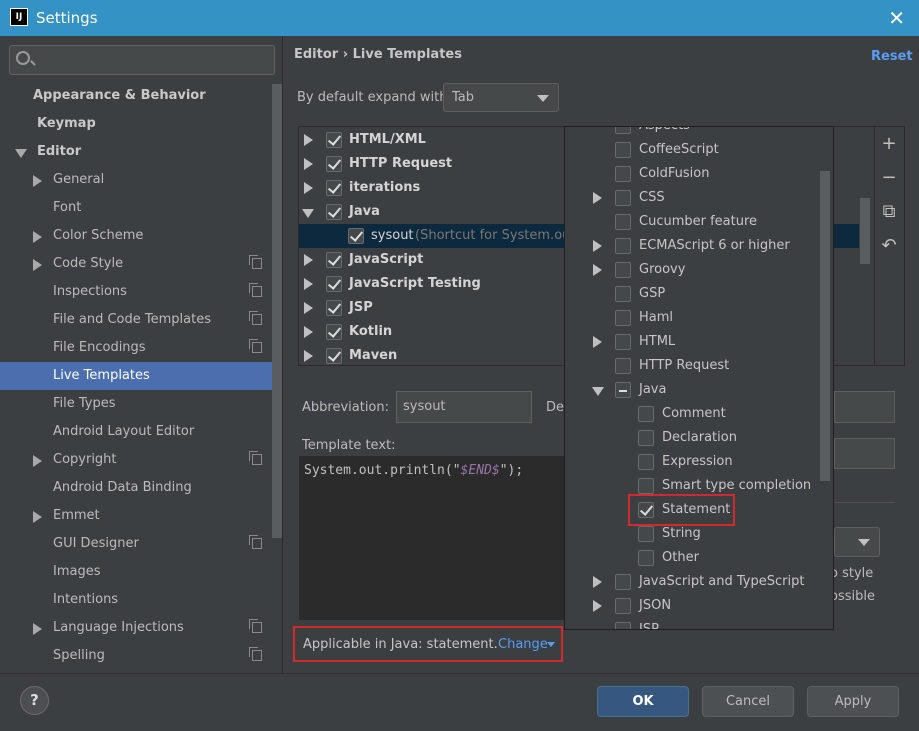  Describe the element at coordinates (896, 18) in the screenshot. I see `close-icon: ✕` at that location.